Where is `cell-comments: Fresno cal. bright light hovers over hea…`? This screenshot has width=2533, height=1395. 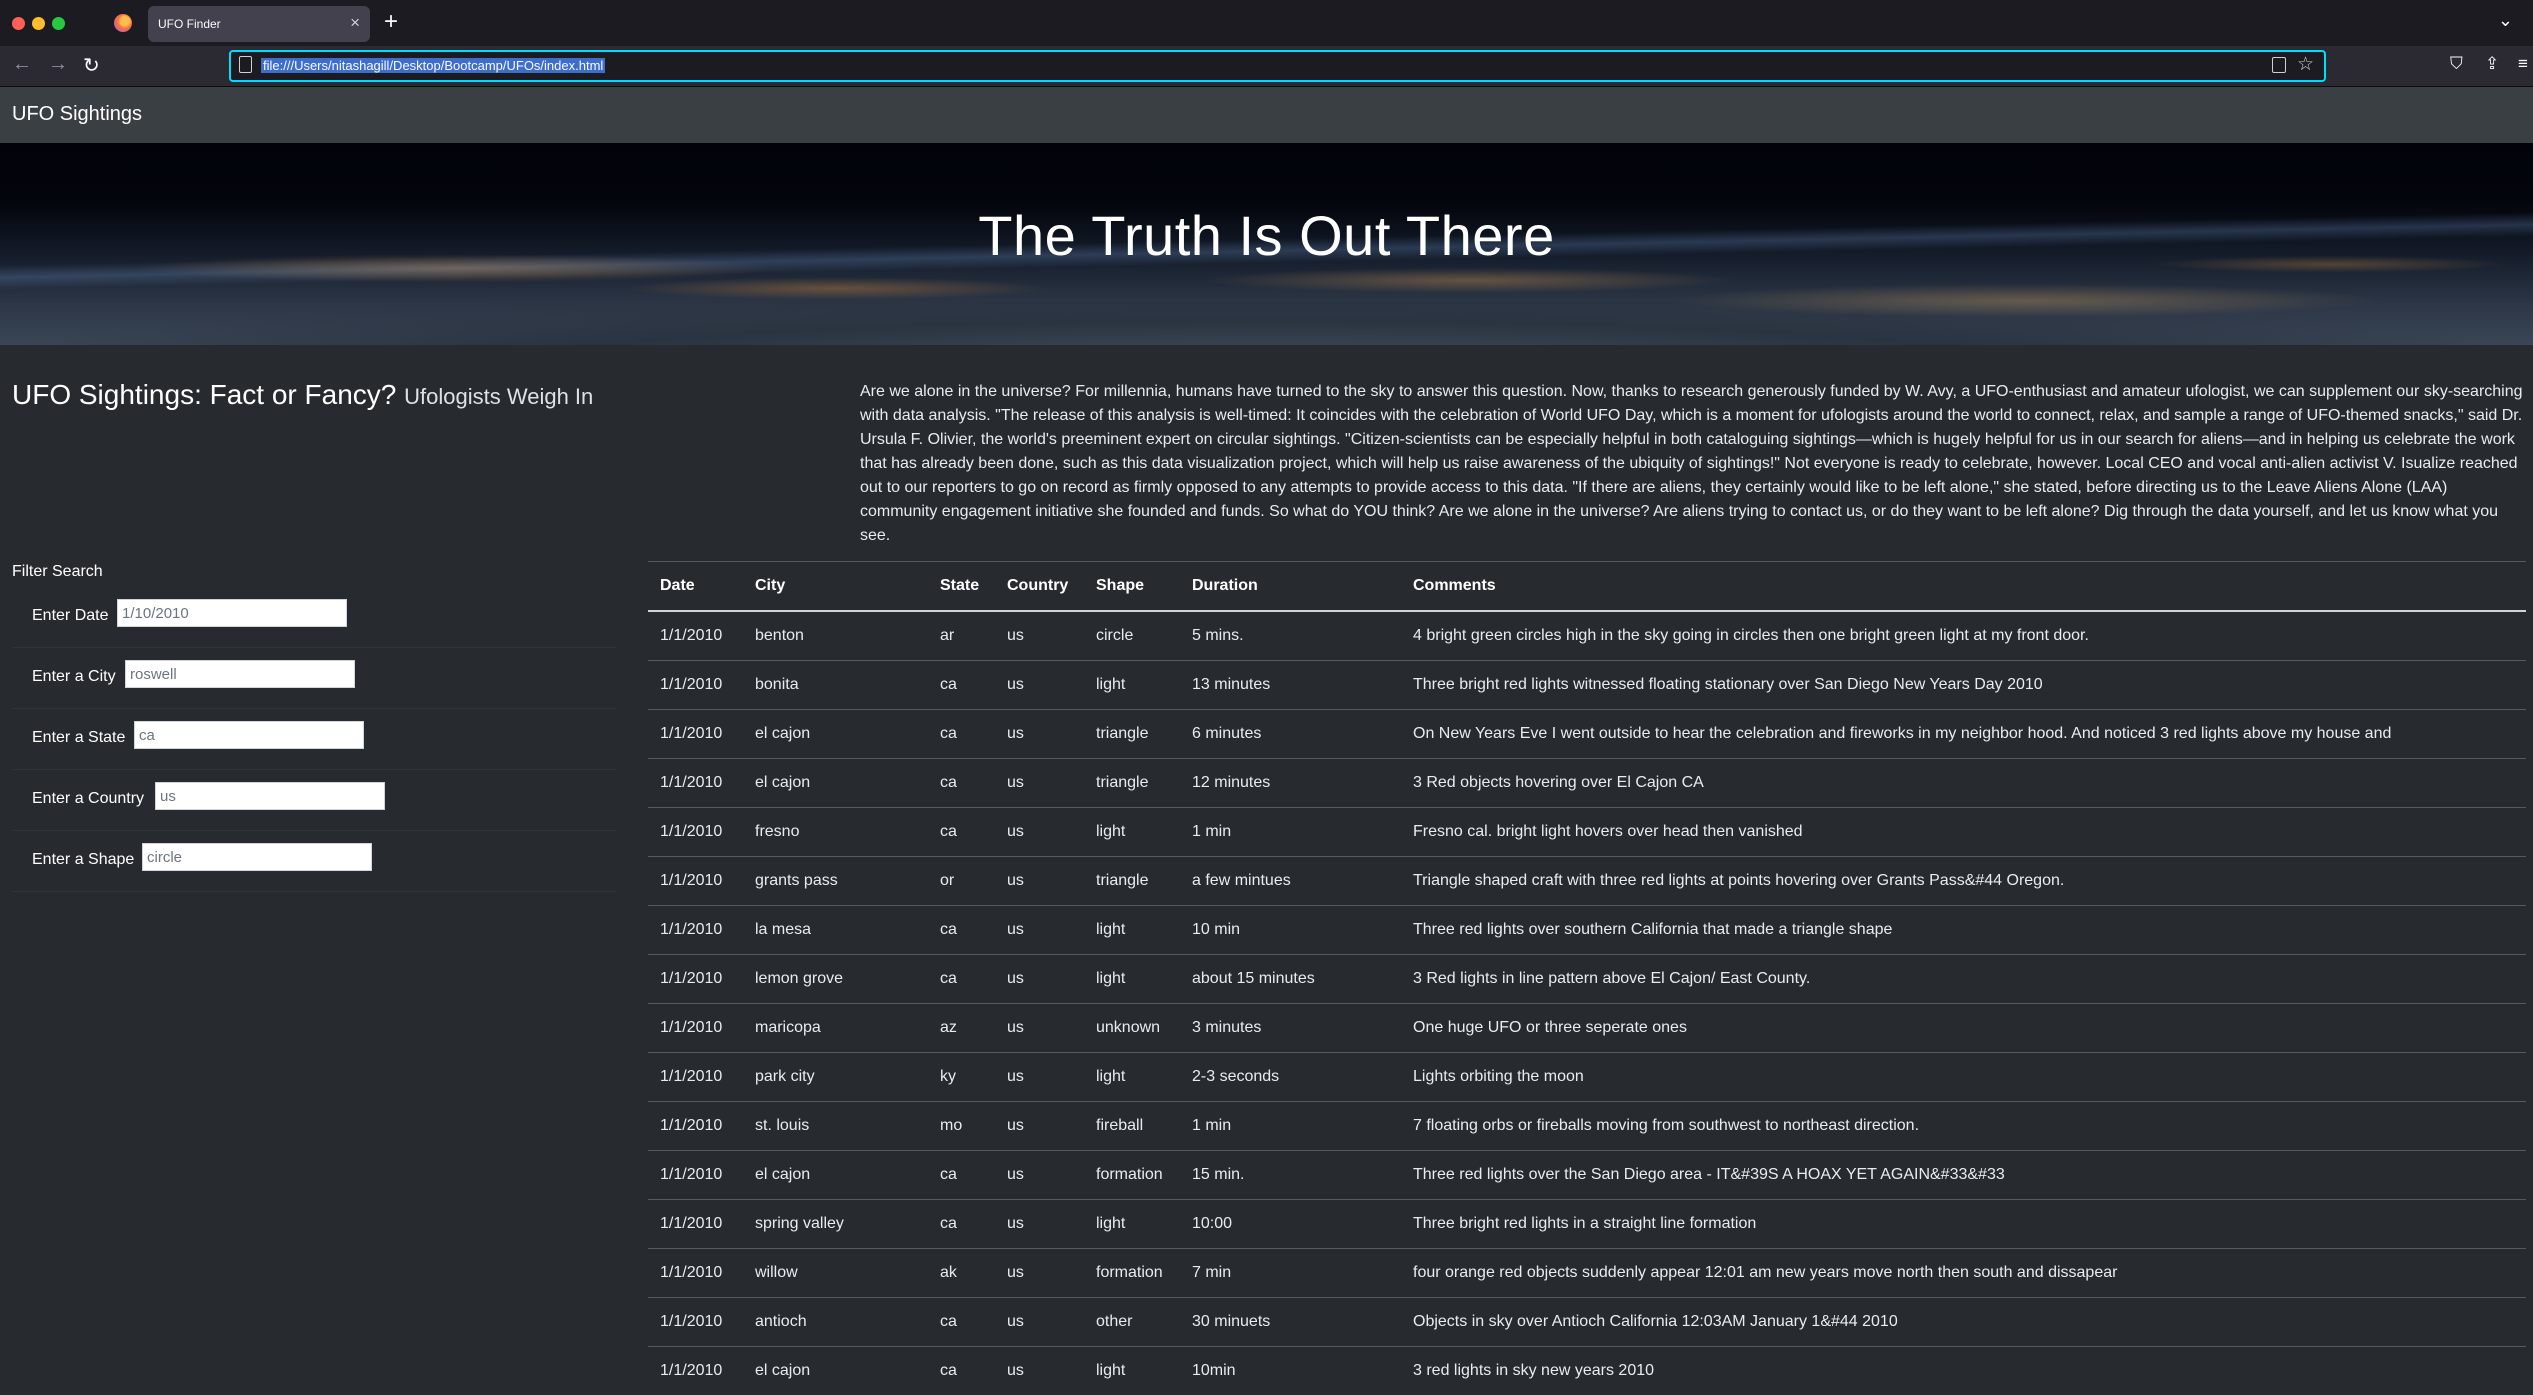
cell-comments: Fresno cal. bright light hovers over hea… is located at coordinates (1963, 832).